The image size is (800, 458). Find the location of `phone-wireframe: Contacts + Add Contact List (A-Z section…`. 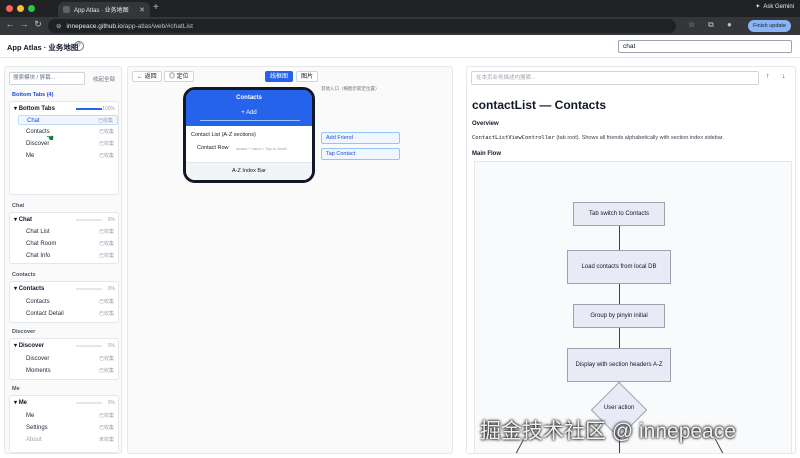

phone-wireframe: Contacts + Add Contact List (A-Z section… is located at coordinates (249, 135).